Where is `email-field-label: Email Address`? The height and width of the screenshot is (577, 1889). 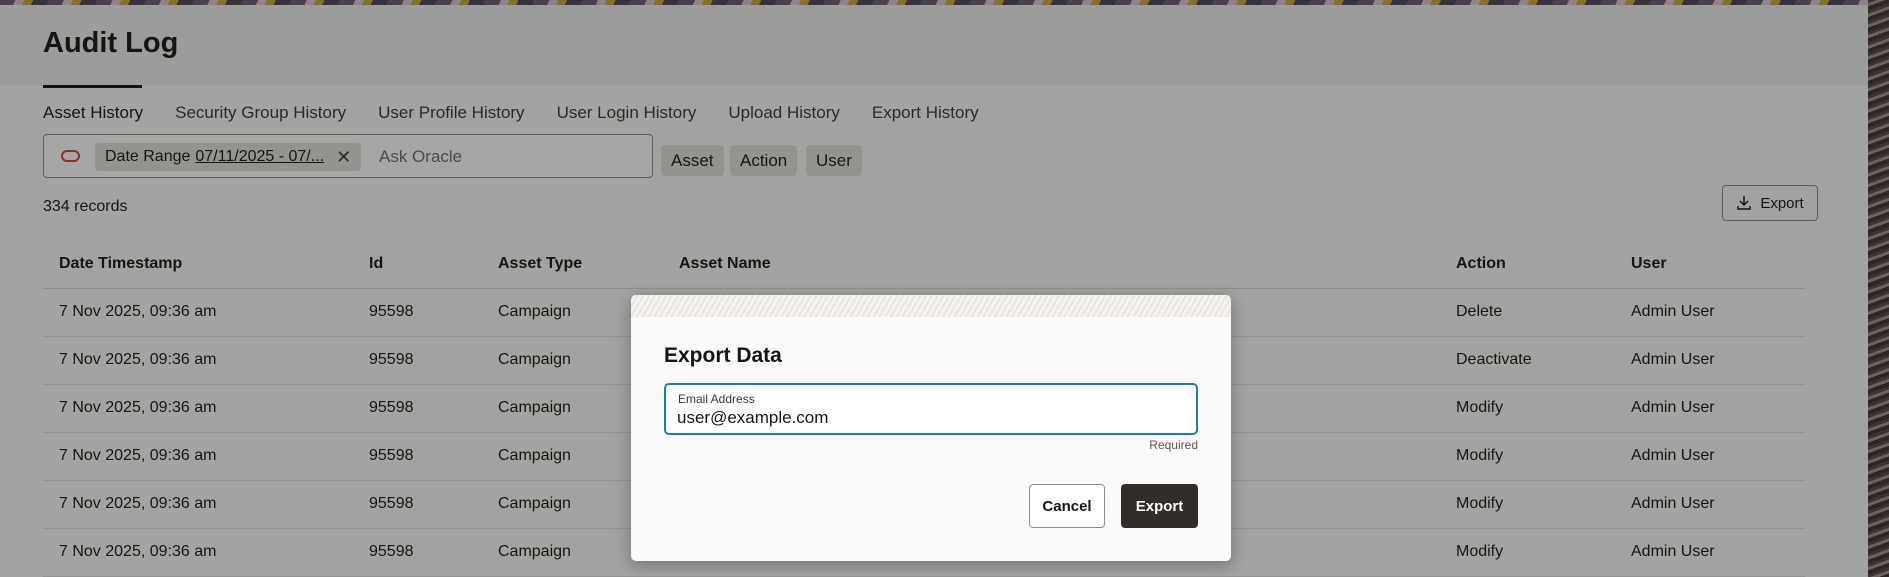 email-field-label: Email Address is located at coordinates (716, 399).